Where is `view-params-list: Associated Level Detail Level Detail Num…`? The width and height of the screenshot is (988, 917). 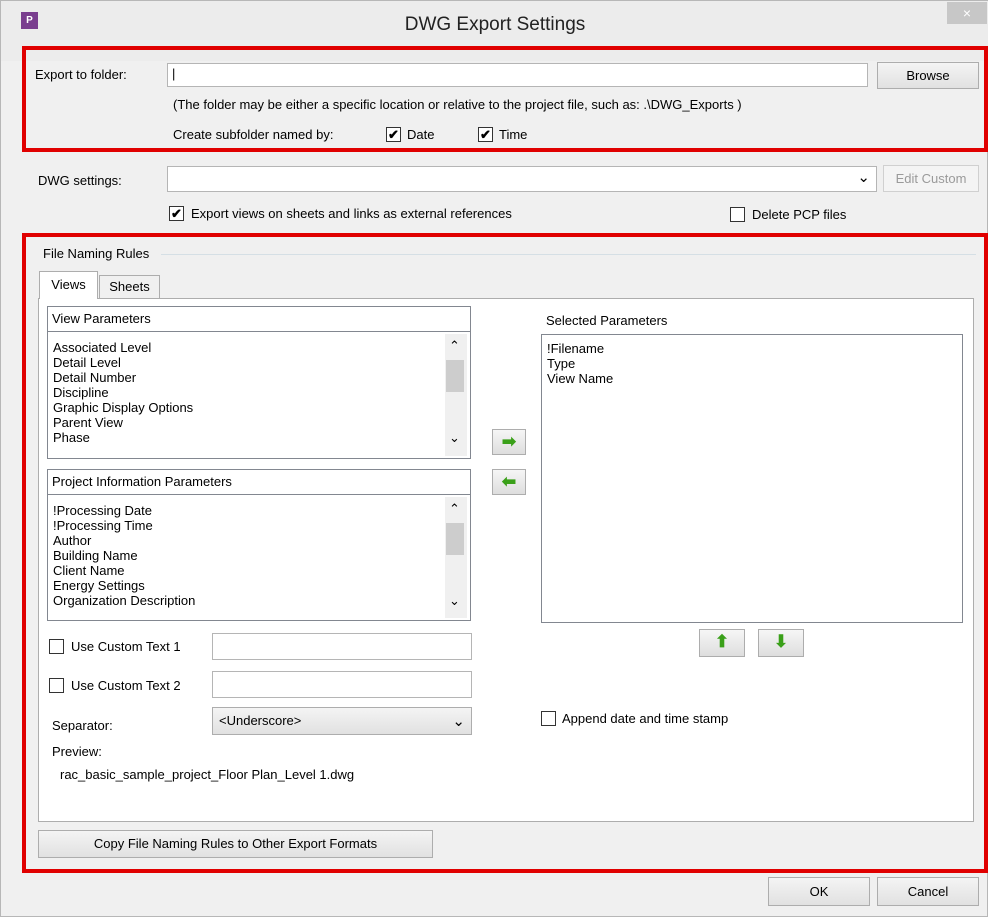
view-params-list: Associated Level Detail Level Detail Num… is located at coordinates (259, 395).